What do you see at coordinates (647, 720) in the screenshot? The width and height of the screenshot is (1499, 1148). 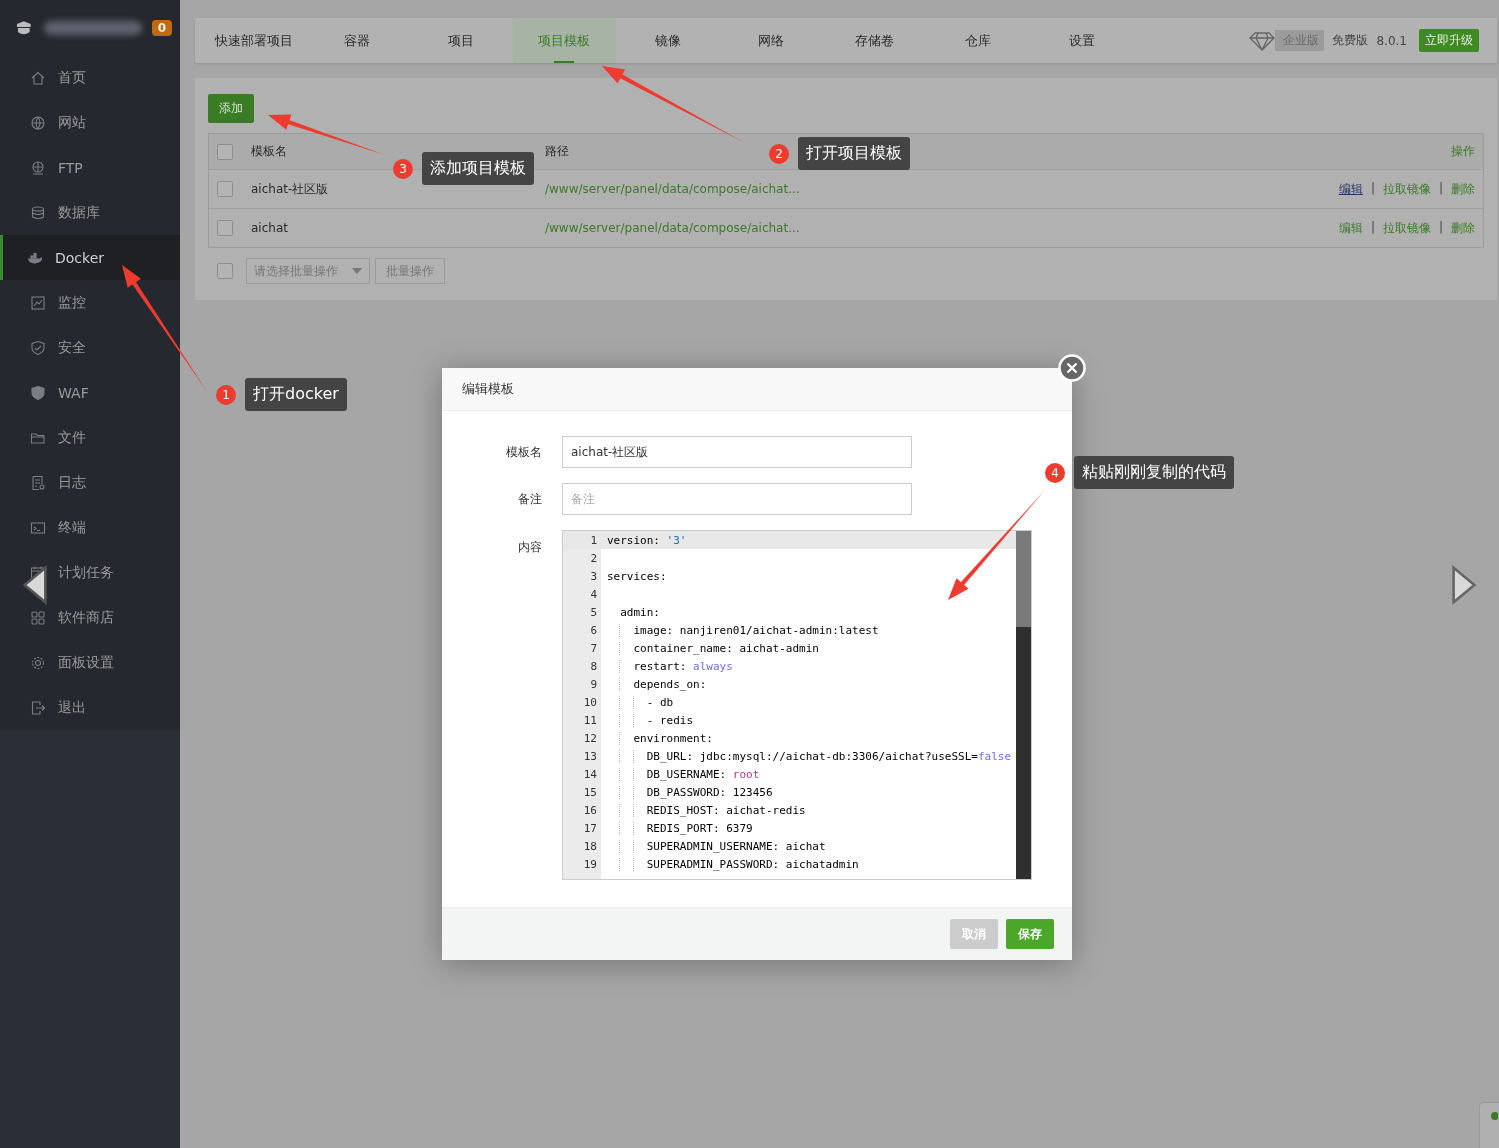 I see `code-line: - redis` at bounding box center [647, 720].